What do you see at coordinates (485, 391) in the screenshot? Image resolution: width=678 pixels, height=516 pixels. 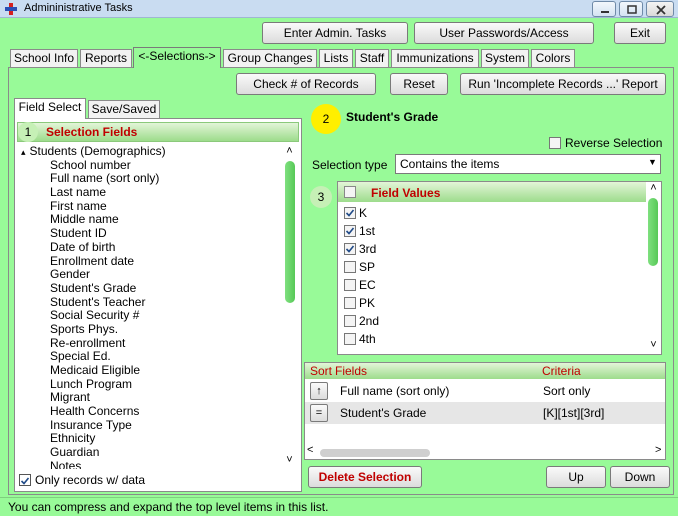 I see `table-row: ↑ Full name (sort only) Sort only` at bounding box center [485, 391].